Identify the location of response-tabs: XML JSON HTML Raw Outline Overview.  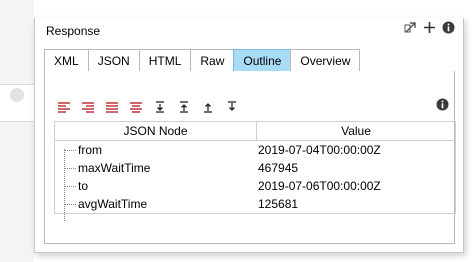
(202, 60).